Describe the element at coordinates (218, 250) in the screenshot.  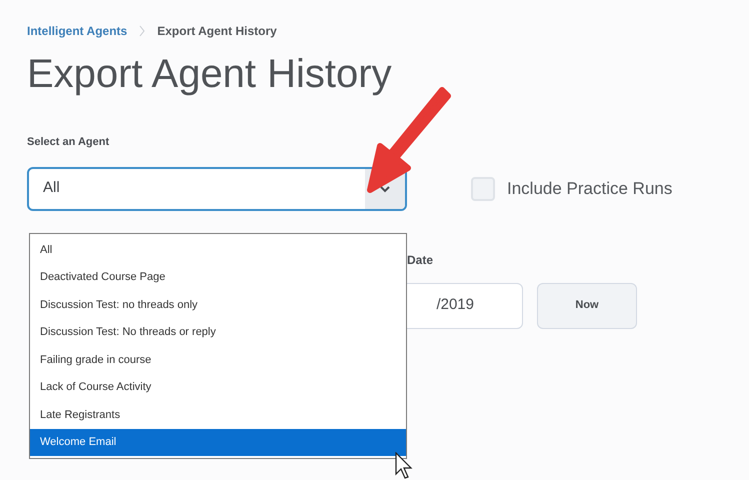
I see `dropdown-option: All` at that location.